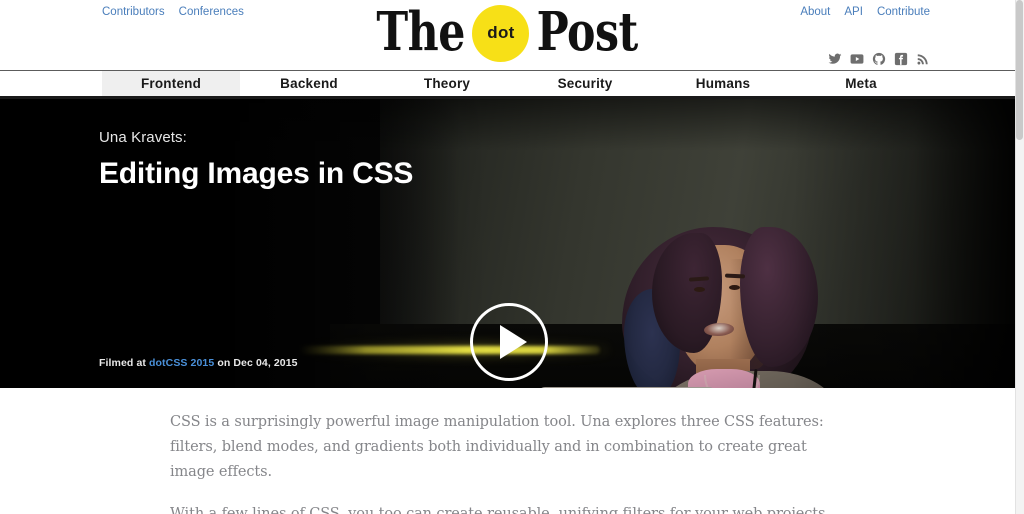  I want to click on github-icon, so click(879, 59).